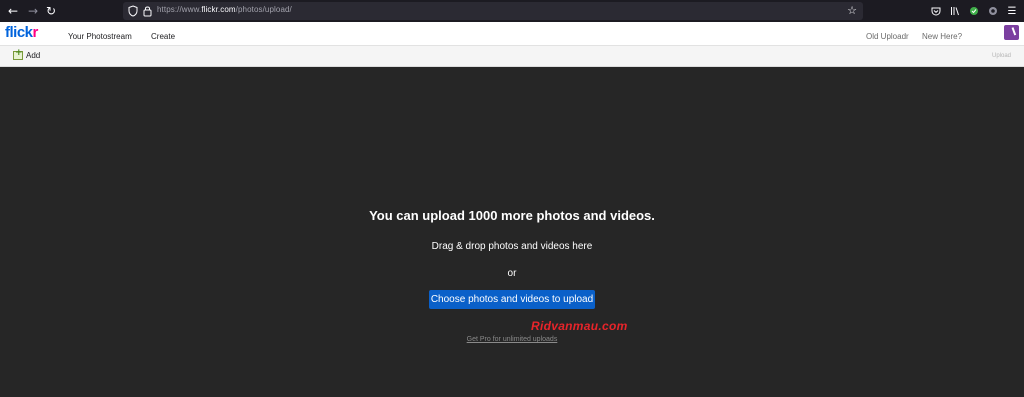  What do you see at coordinates (512, 56) in the screenshot?
I see `upload-toolbar: Add Upload` at bounding box center [512, 56].